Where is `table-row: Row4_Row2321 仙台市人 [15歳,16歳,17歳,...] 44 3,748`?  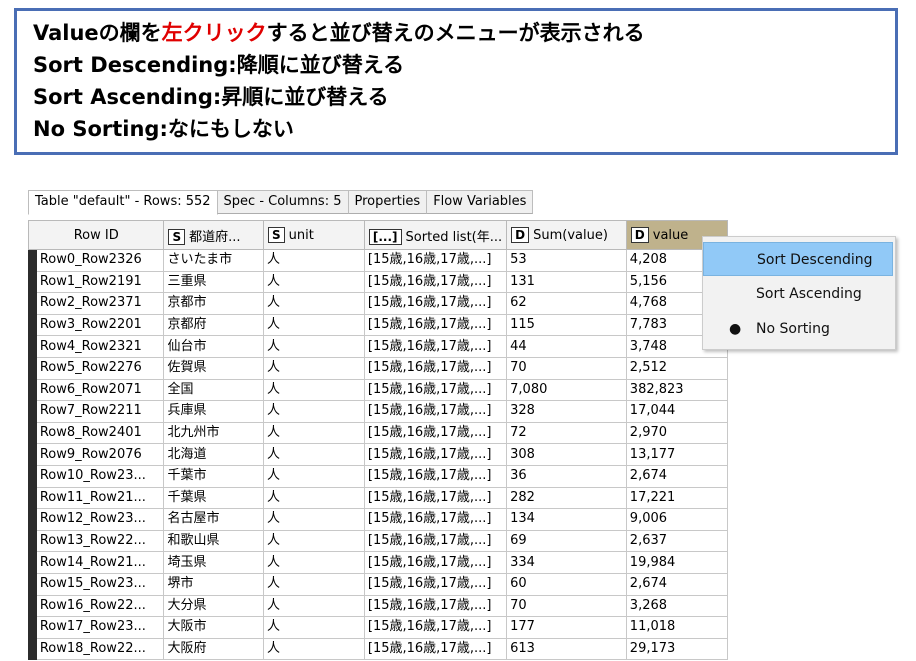
table-row: Row4_Row2321 仙台市人 [15歳,16歳,17歳,...] 44 3,748 is located at coordinates (378, 346).